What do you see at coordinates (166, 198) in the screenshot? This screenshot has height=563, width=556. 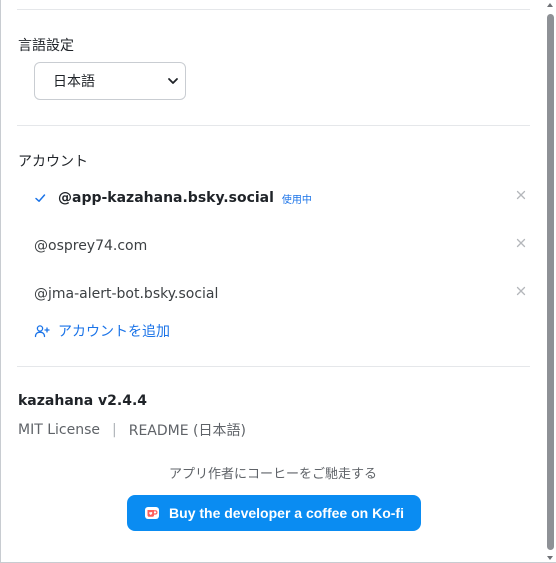 I see `account-handle: @app-kazahana.bsky.social` at bounding box center [166, 198].